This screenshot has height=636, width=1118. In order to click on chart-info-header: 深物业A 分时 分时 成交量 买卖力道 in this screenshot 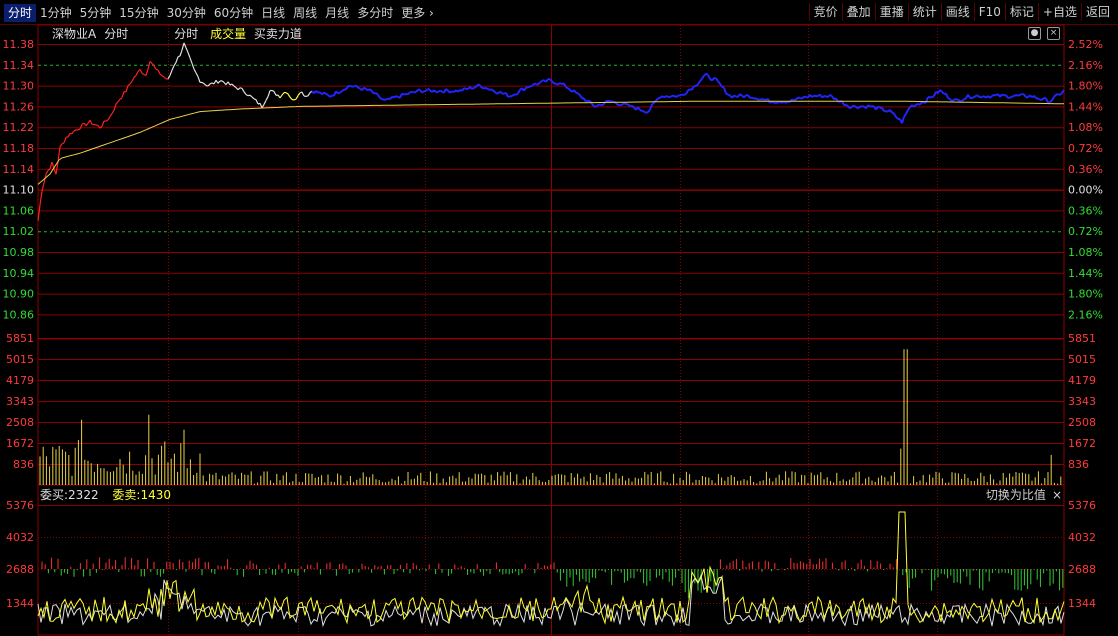, I will do `click(181, 34)`.